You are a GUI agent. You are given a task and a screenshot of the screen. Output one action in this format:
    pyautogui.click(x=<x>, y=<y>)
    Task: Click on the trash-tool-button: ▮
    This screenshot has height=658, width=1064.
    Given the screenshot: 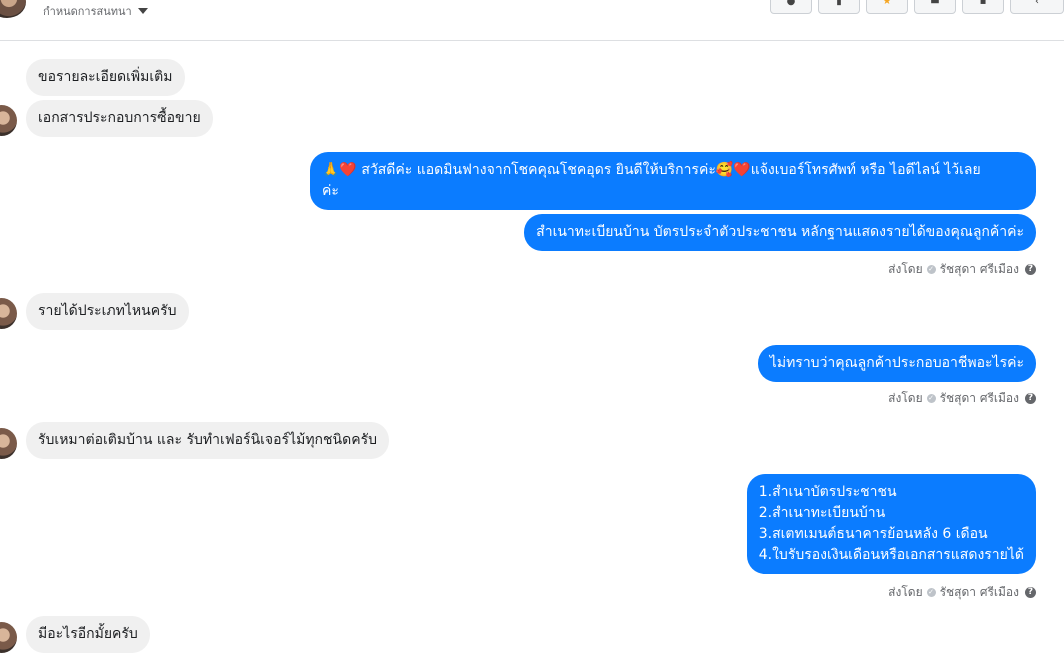 What is the action you would take?
    pyautogui.click(x=839, y=7)
    